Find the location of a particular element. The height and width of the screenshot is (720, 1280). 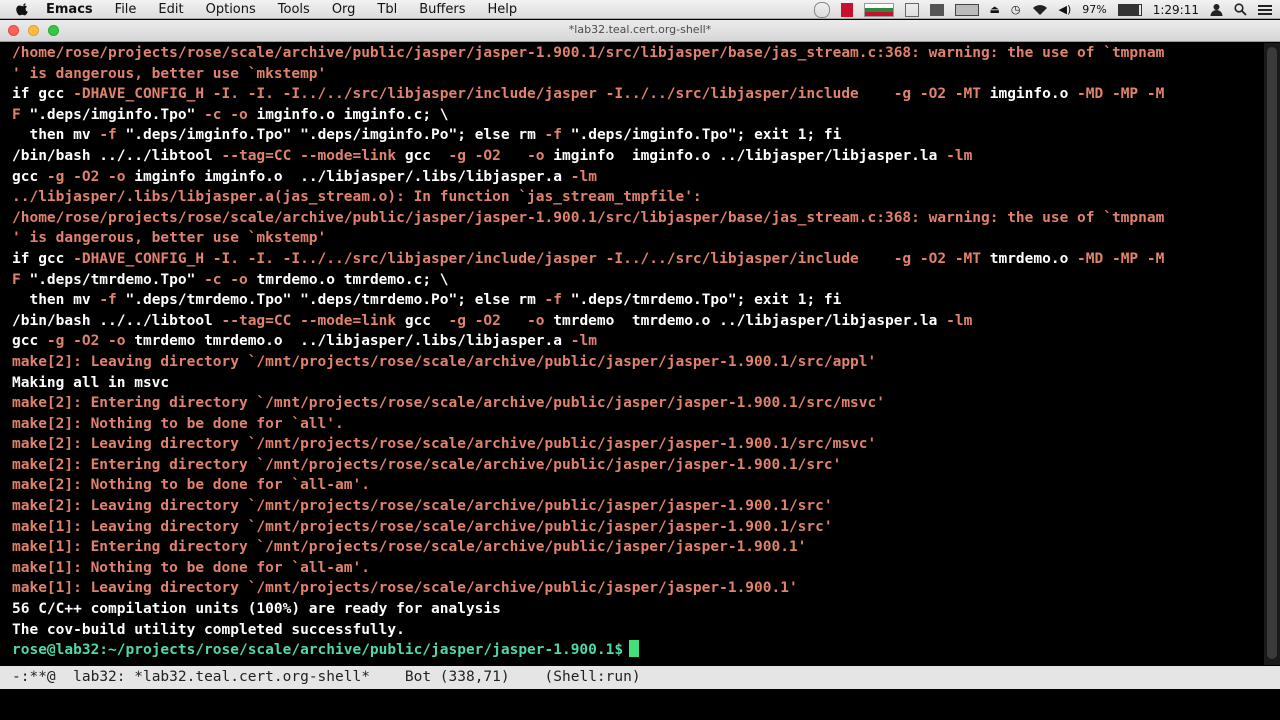

clock: 1:29:11 is located at coordinates (1176, 10).